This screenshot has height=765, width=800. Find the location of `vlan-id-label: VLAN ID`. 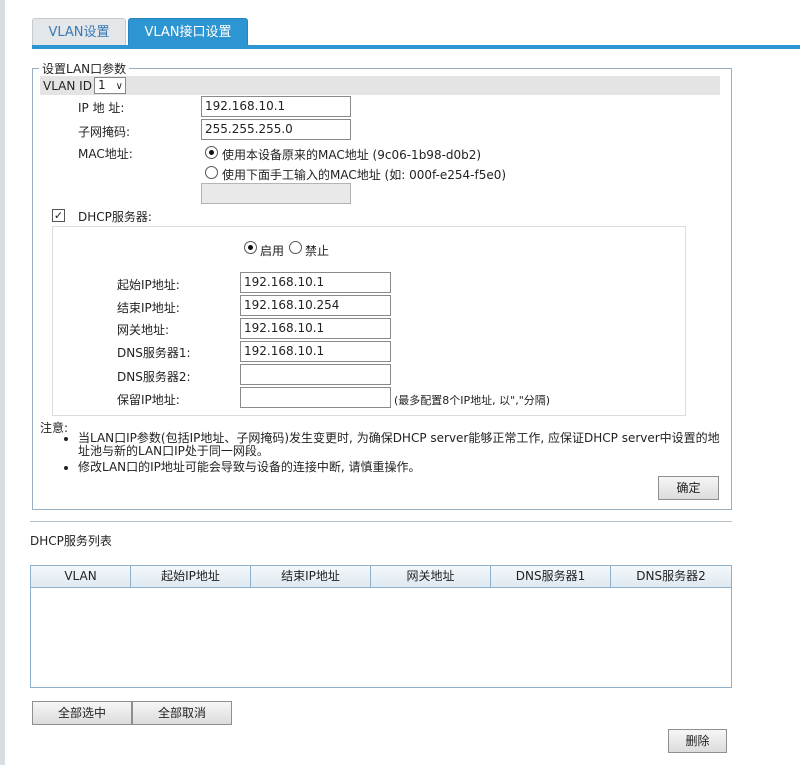

vlan-id-label: VLAN ID is located at coordinates (67, 86).